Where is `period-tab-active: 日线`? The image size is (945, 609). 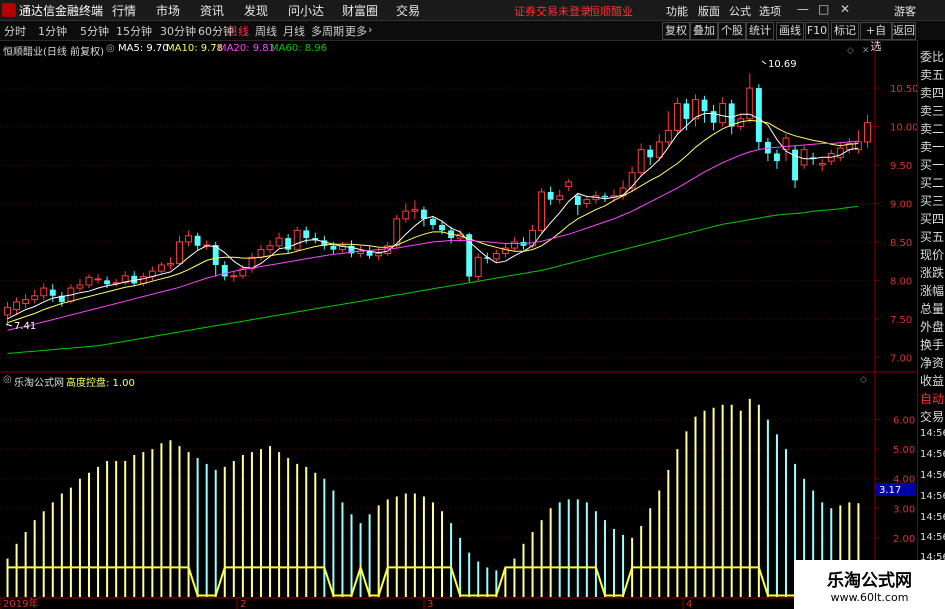
period-tab-active: 日线 is located at coordinates (238, 31).